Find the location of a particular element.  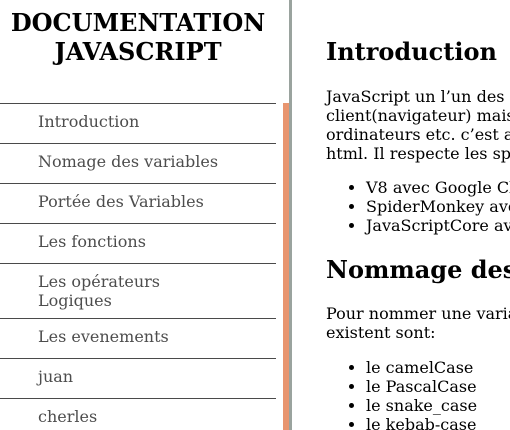

list-item: le snake_case is located at coordinates (421, 405).